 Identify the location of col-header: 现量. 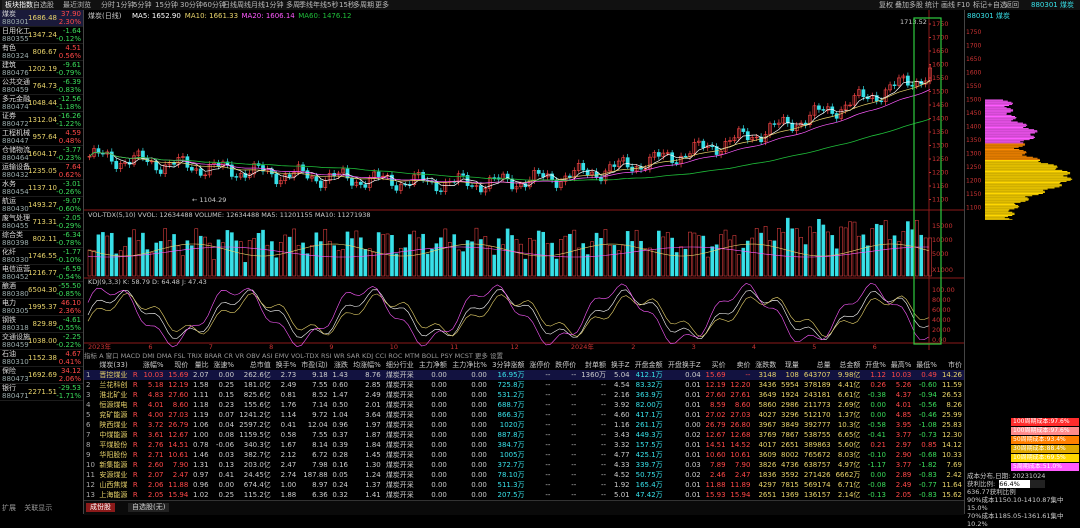
(789, 365).